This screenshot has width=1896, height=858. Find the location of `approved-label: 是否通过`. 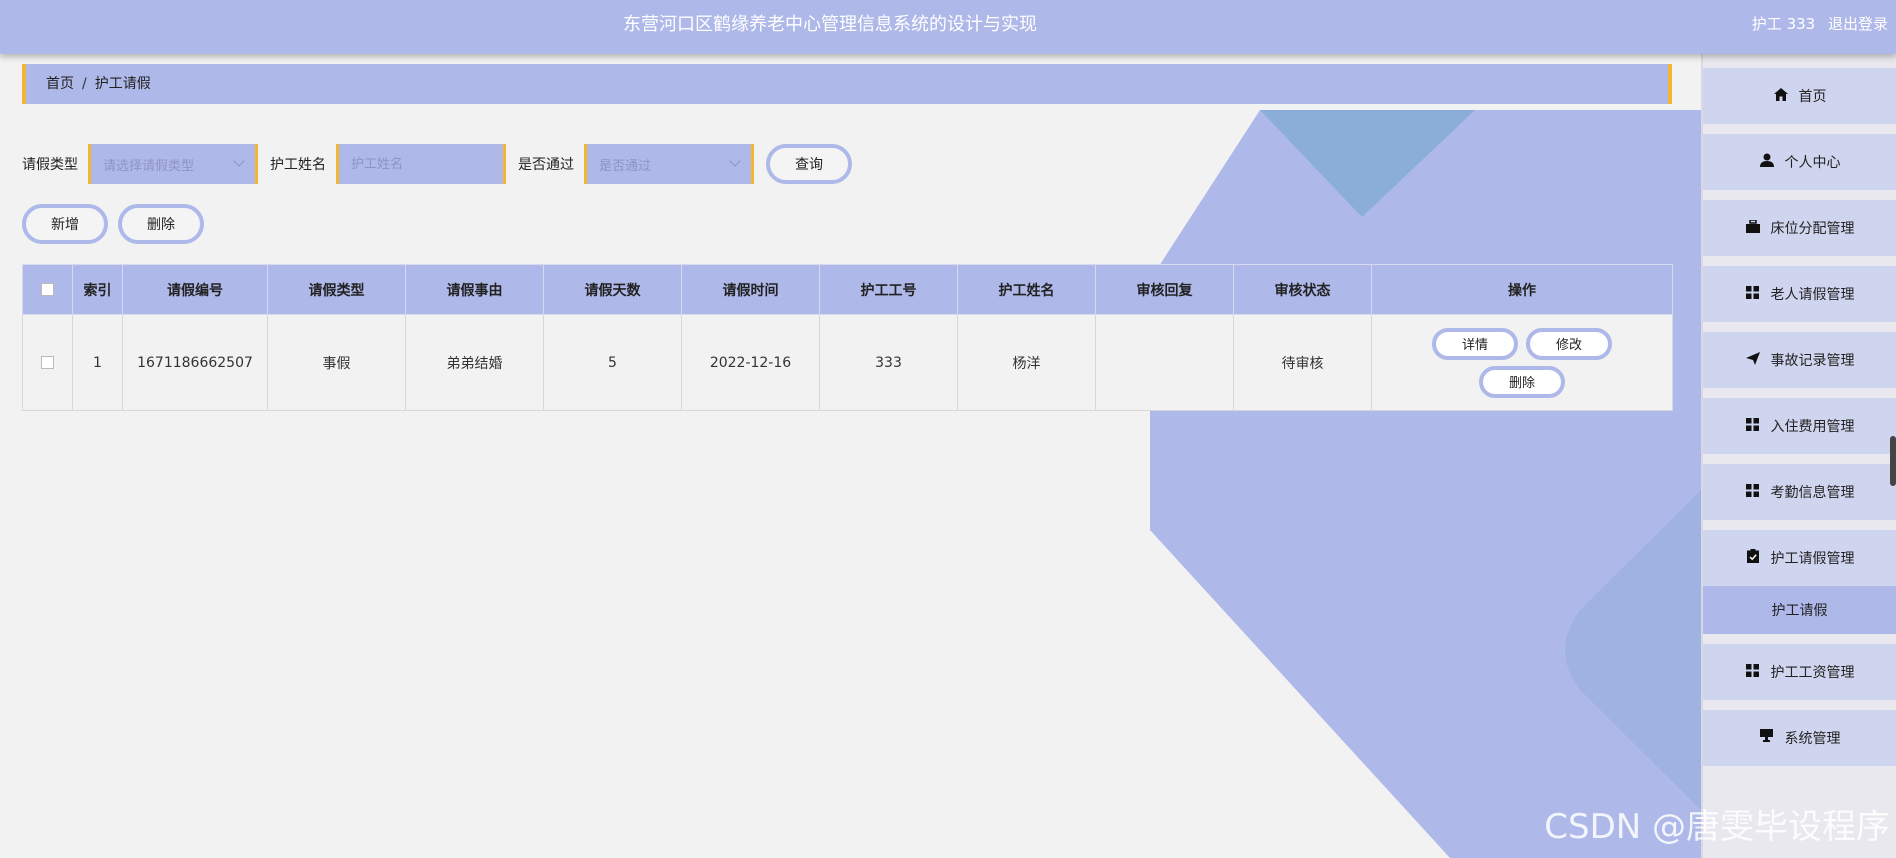

approved-label: 是否通过 is located at coordinates (546, 165).